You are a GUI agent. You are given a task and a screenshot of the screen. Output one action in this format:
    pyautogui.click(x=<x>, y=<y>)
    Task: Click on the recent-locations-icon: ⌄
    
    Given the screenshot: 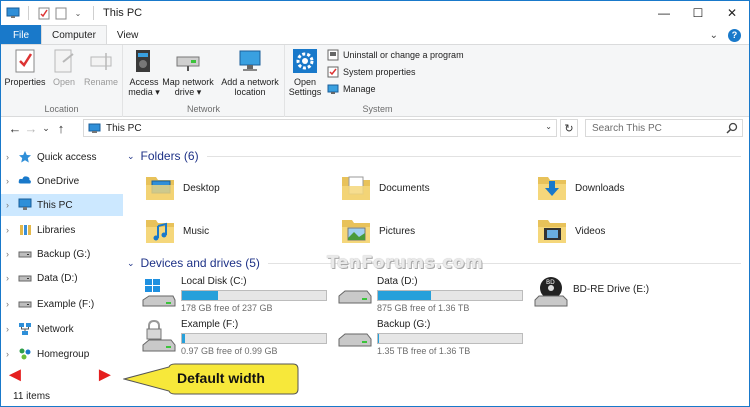 What is the action you would take?
    pyautogui.click(x=46, y=128)
    